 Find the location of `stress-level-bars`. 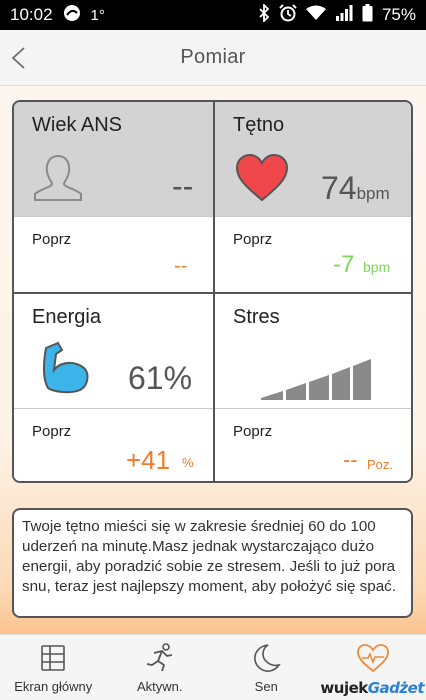

stress-level-bars is located at coordinates (316, 379).